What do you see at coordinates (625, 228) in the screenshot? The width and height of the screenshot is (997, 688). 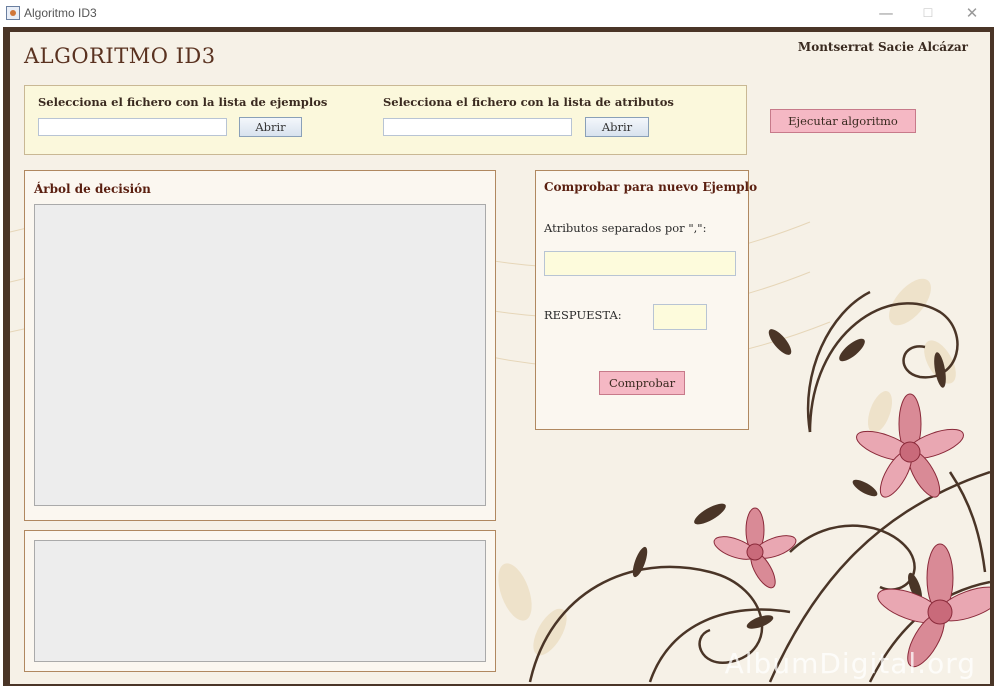 I see `attributes-input-label: Atributos separados por ",":` at bounding box center [625, 228].